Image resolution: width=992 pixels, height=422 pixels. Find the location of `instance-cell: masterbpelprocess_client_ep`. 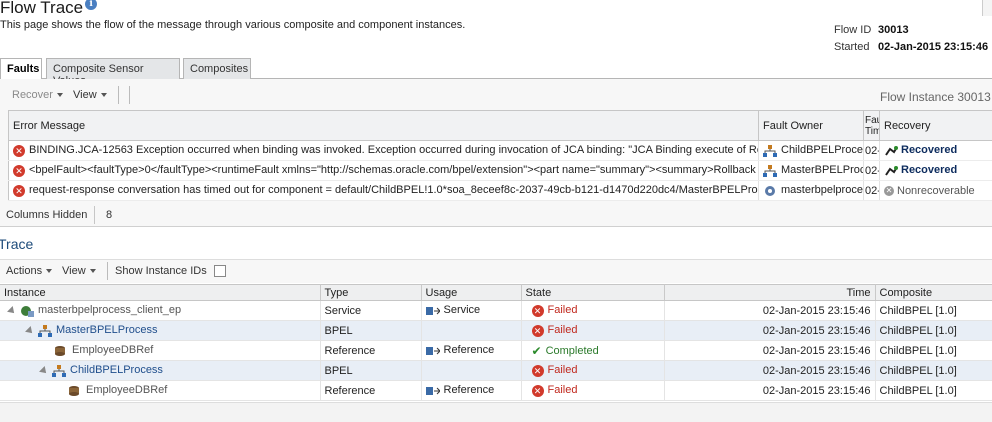

instance-cell: masterbpelprocess_client_ep is located at coordinates (160, 310).